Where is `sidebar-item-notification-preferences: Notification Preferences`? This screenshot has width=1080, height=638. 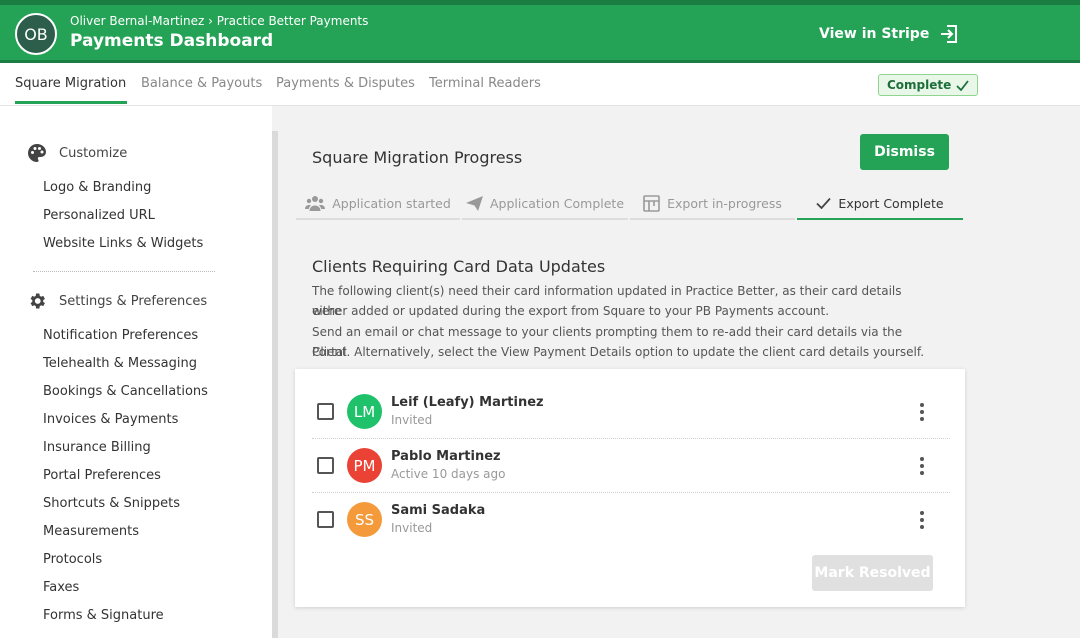 sidebar-item-notification-preferences: Notification Preferences is located at coordinates (120, 335).